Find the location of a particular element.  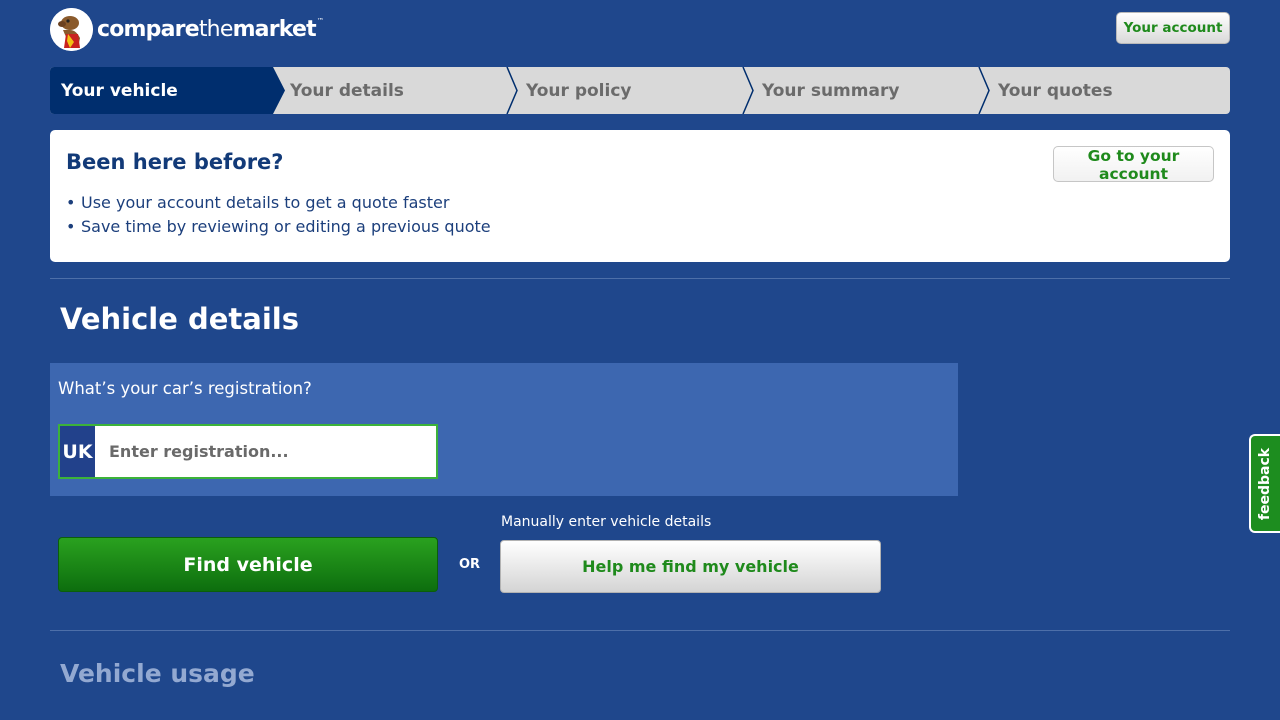

registration-question: What’s your car’s registration? is located at coordinates (185, 388).